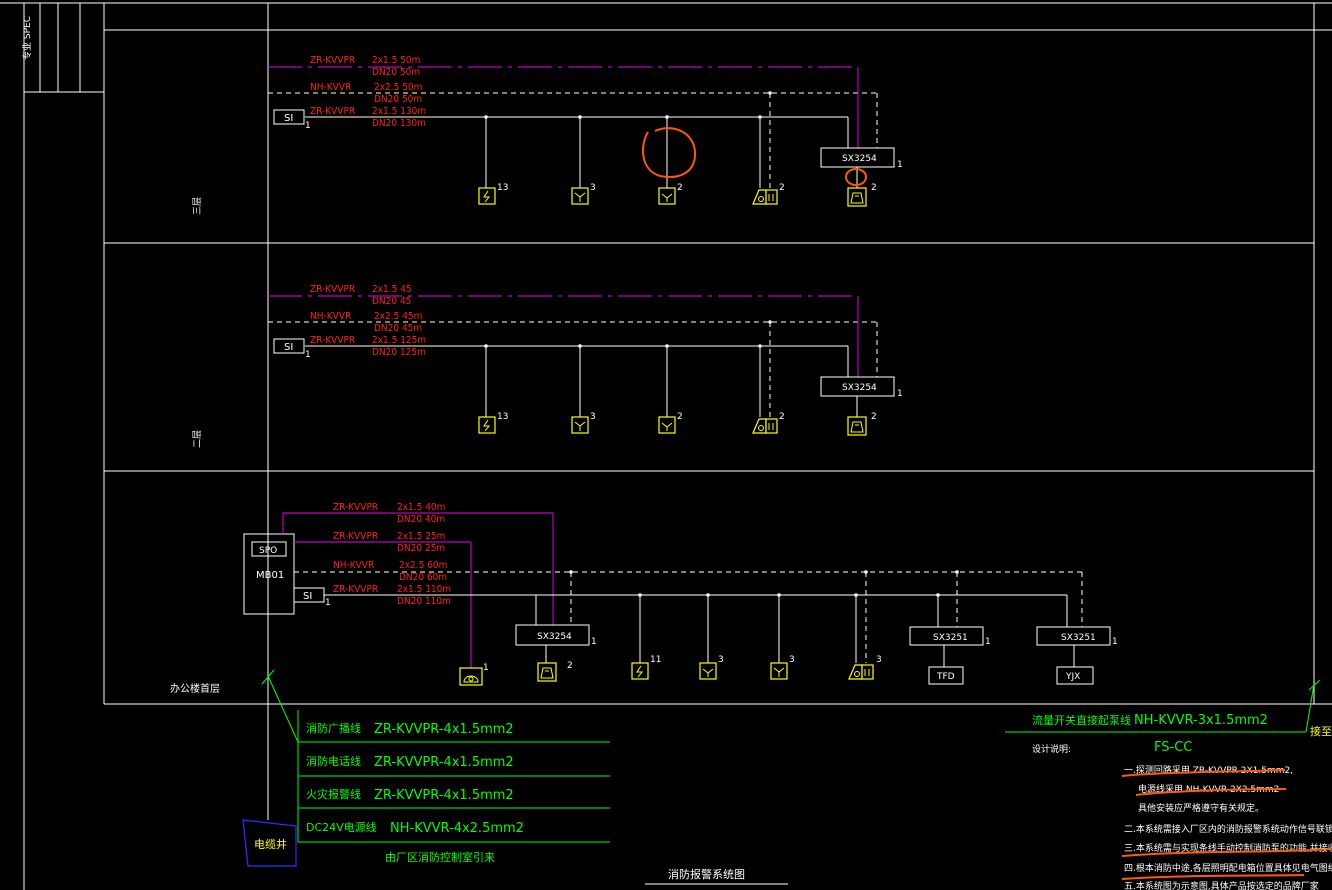 The height and width of the screenshot is (890, 1332). What do you see at coordinates (945, 677) in the screenshot?
I see `svg-text: TFD` at bounding box center [945, 677].